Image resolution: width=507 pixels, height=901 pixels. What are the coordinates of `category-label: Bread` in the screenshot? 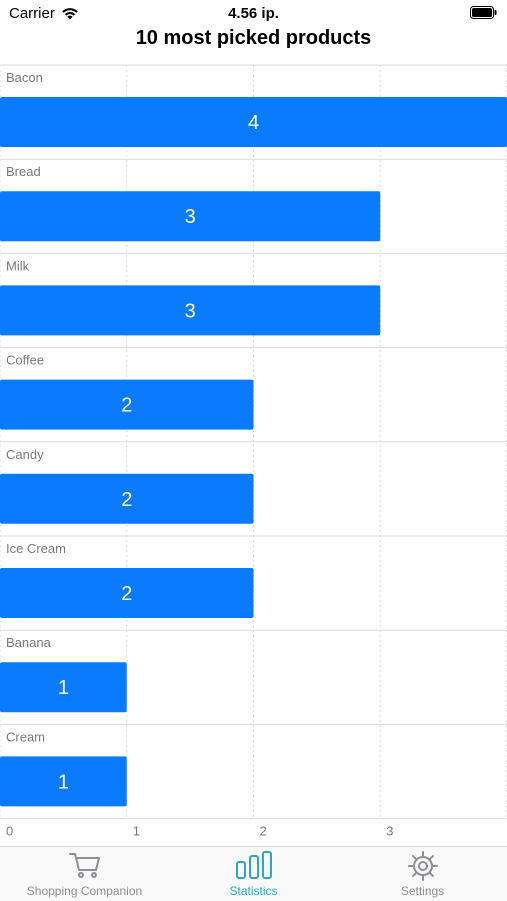 It's located at (23, 171).